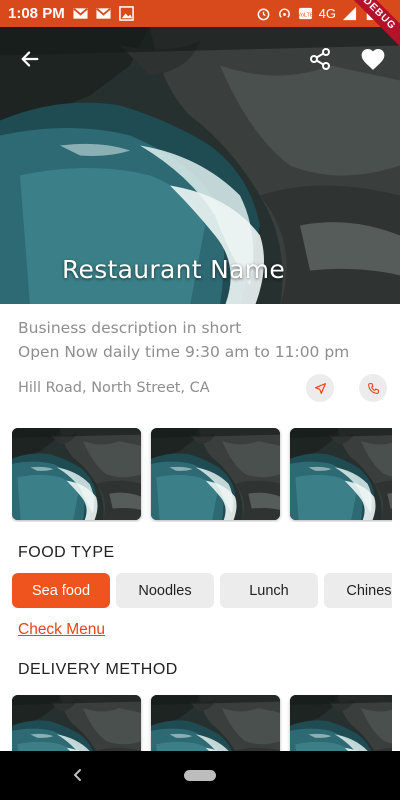 This screenshot has height=800, width=400. I want to click on signal-icon, so click(349, 13).